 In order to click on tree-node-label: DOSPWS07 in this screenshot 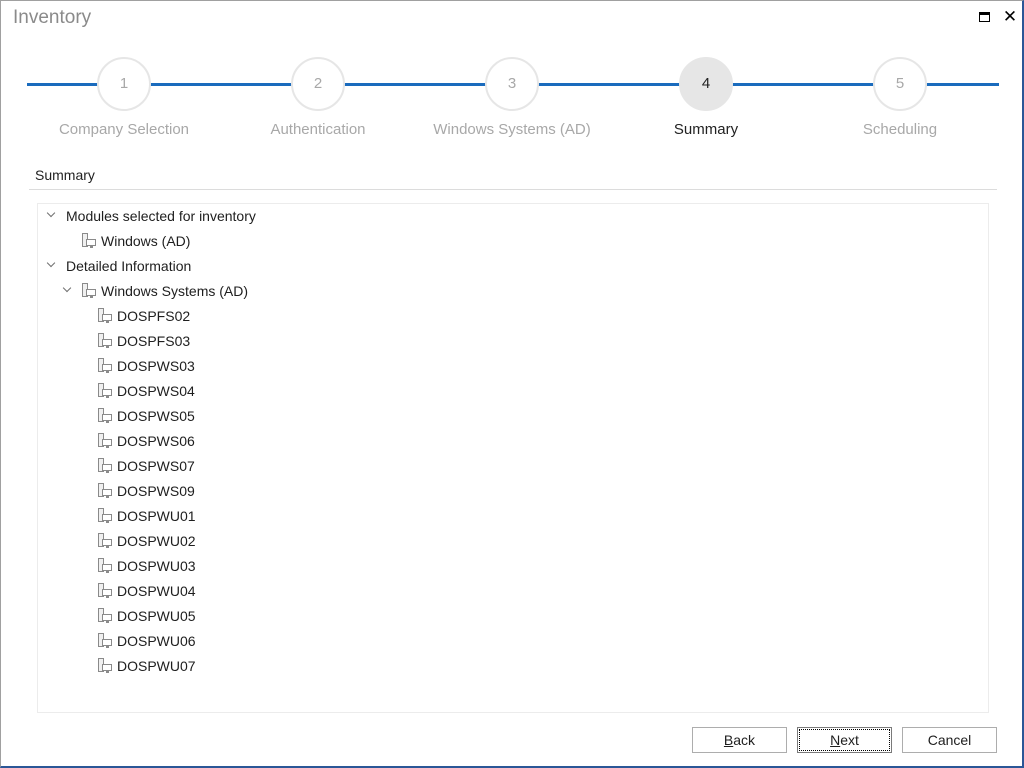, I will do `click(156, 466)`.